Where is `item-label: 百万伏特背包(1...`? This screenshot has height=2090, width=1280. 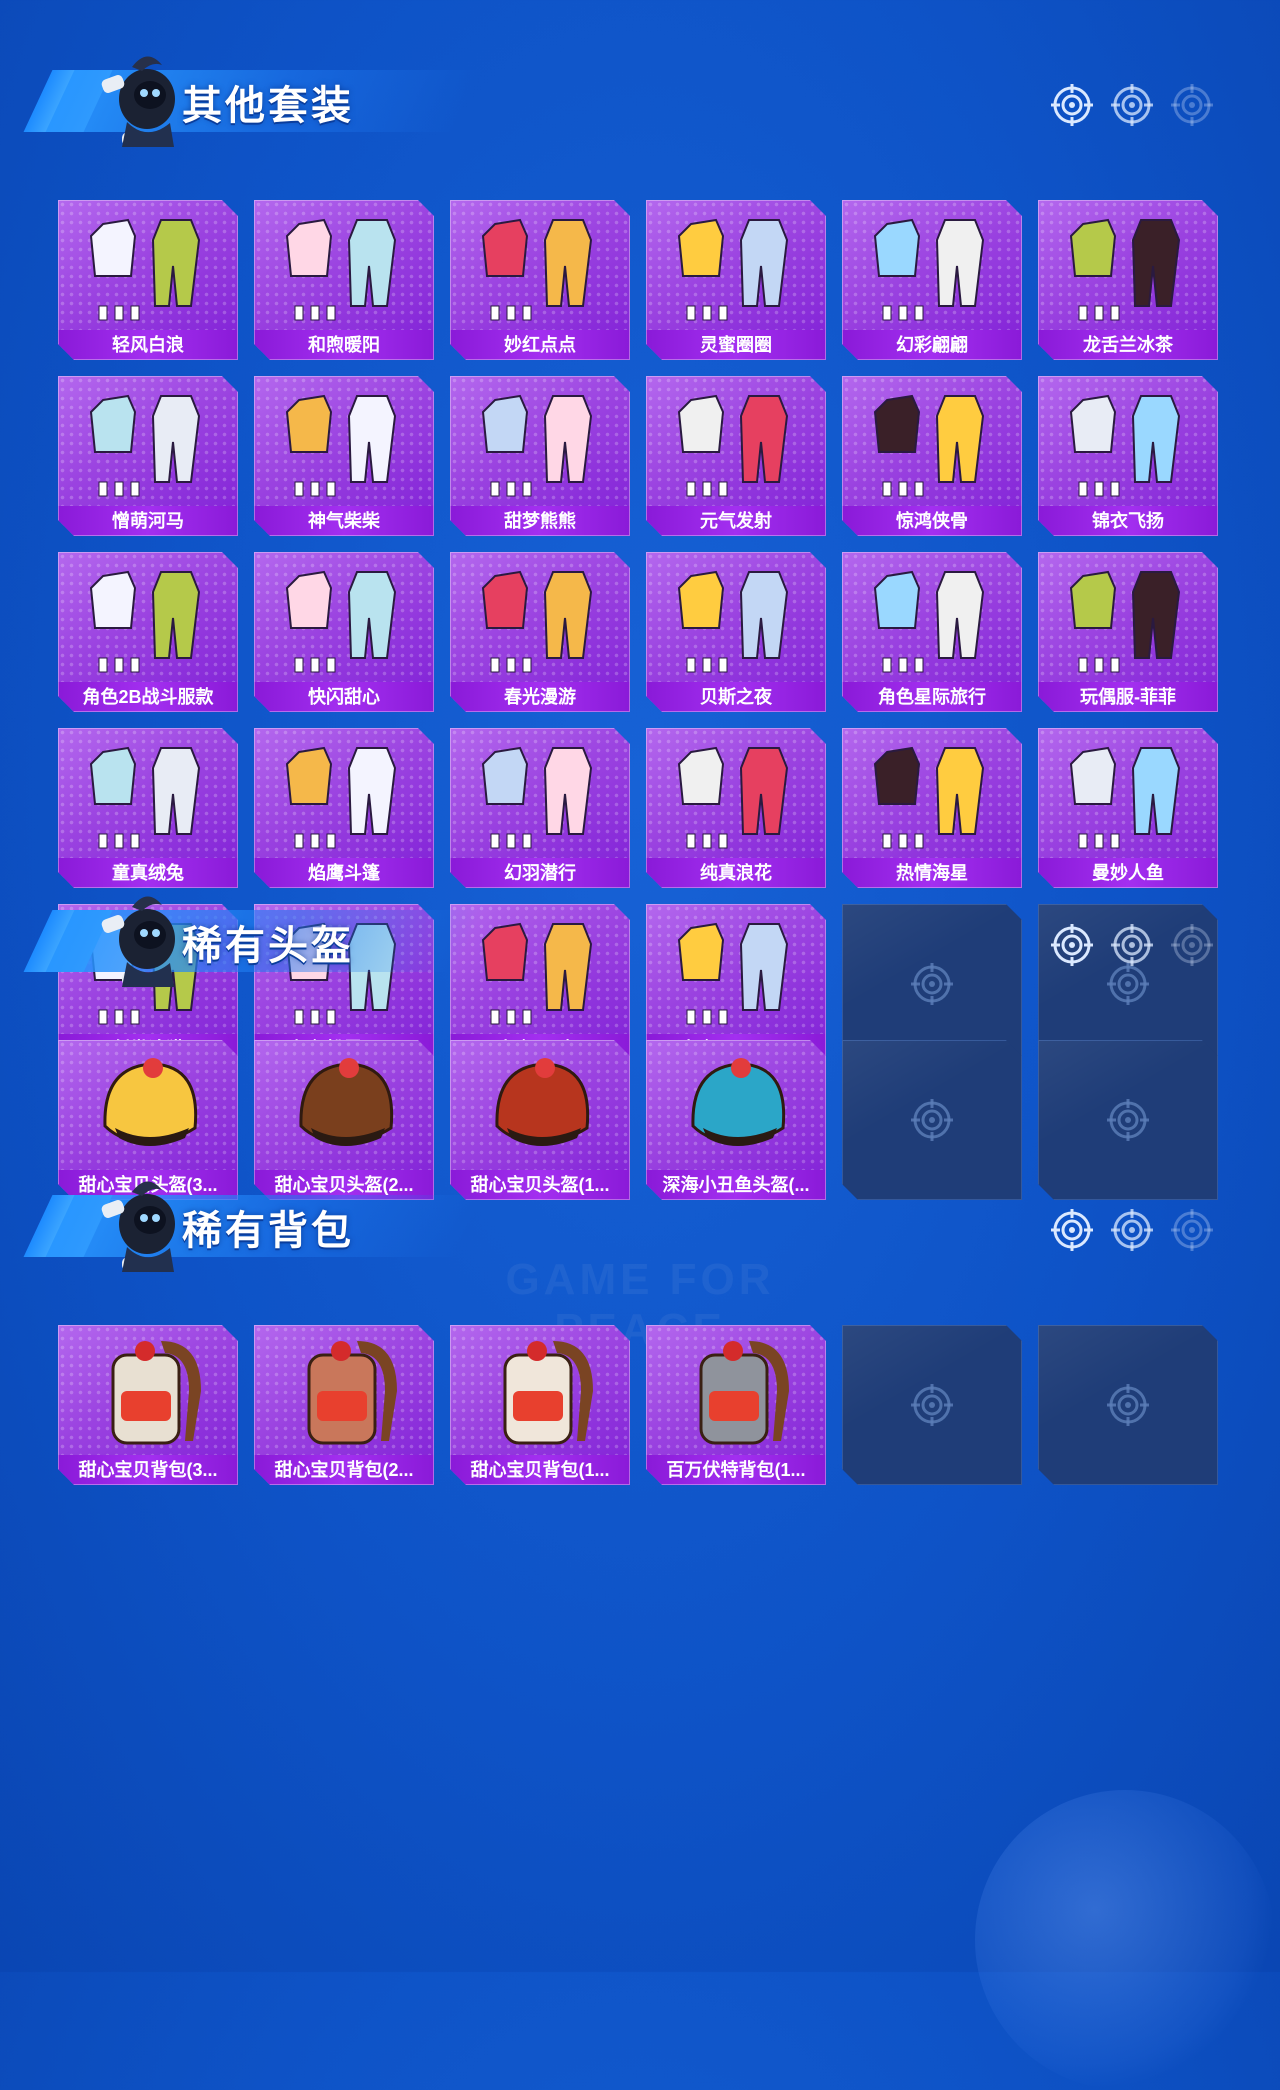 item-label: 百万伏特背包(1... is located at coordinates (736, 1470).